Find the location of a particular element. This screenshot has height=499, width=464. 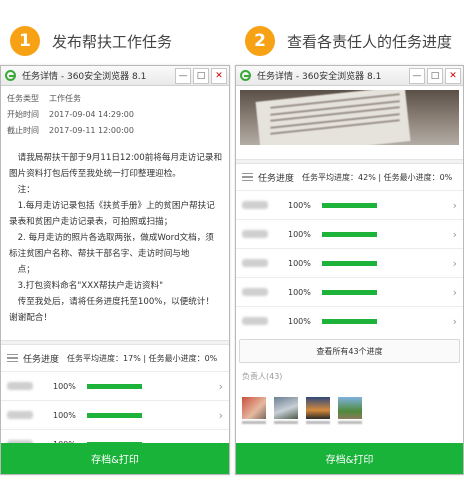

step-title: 发布帮扶工作任务 is located at coordinates (112, 41).